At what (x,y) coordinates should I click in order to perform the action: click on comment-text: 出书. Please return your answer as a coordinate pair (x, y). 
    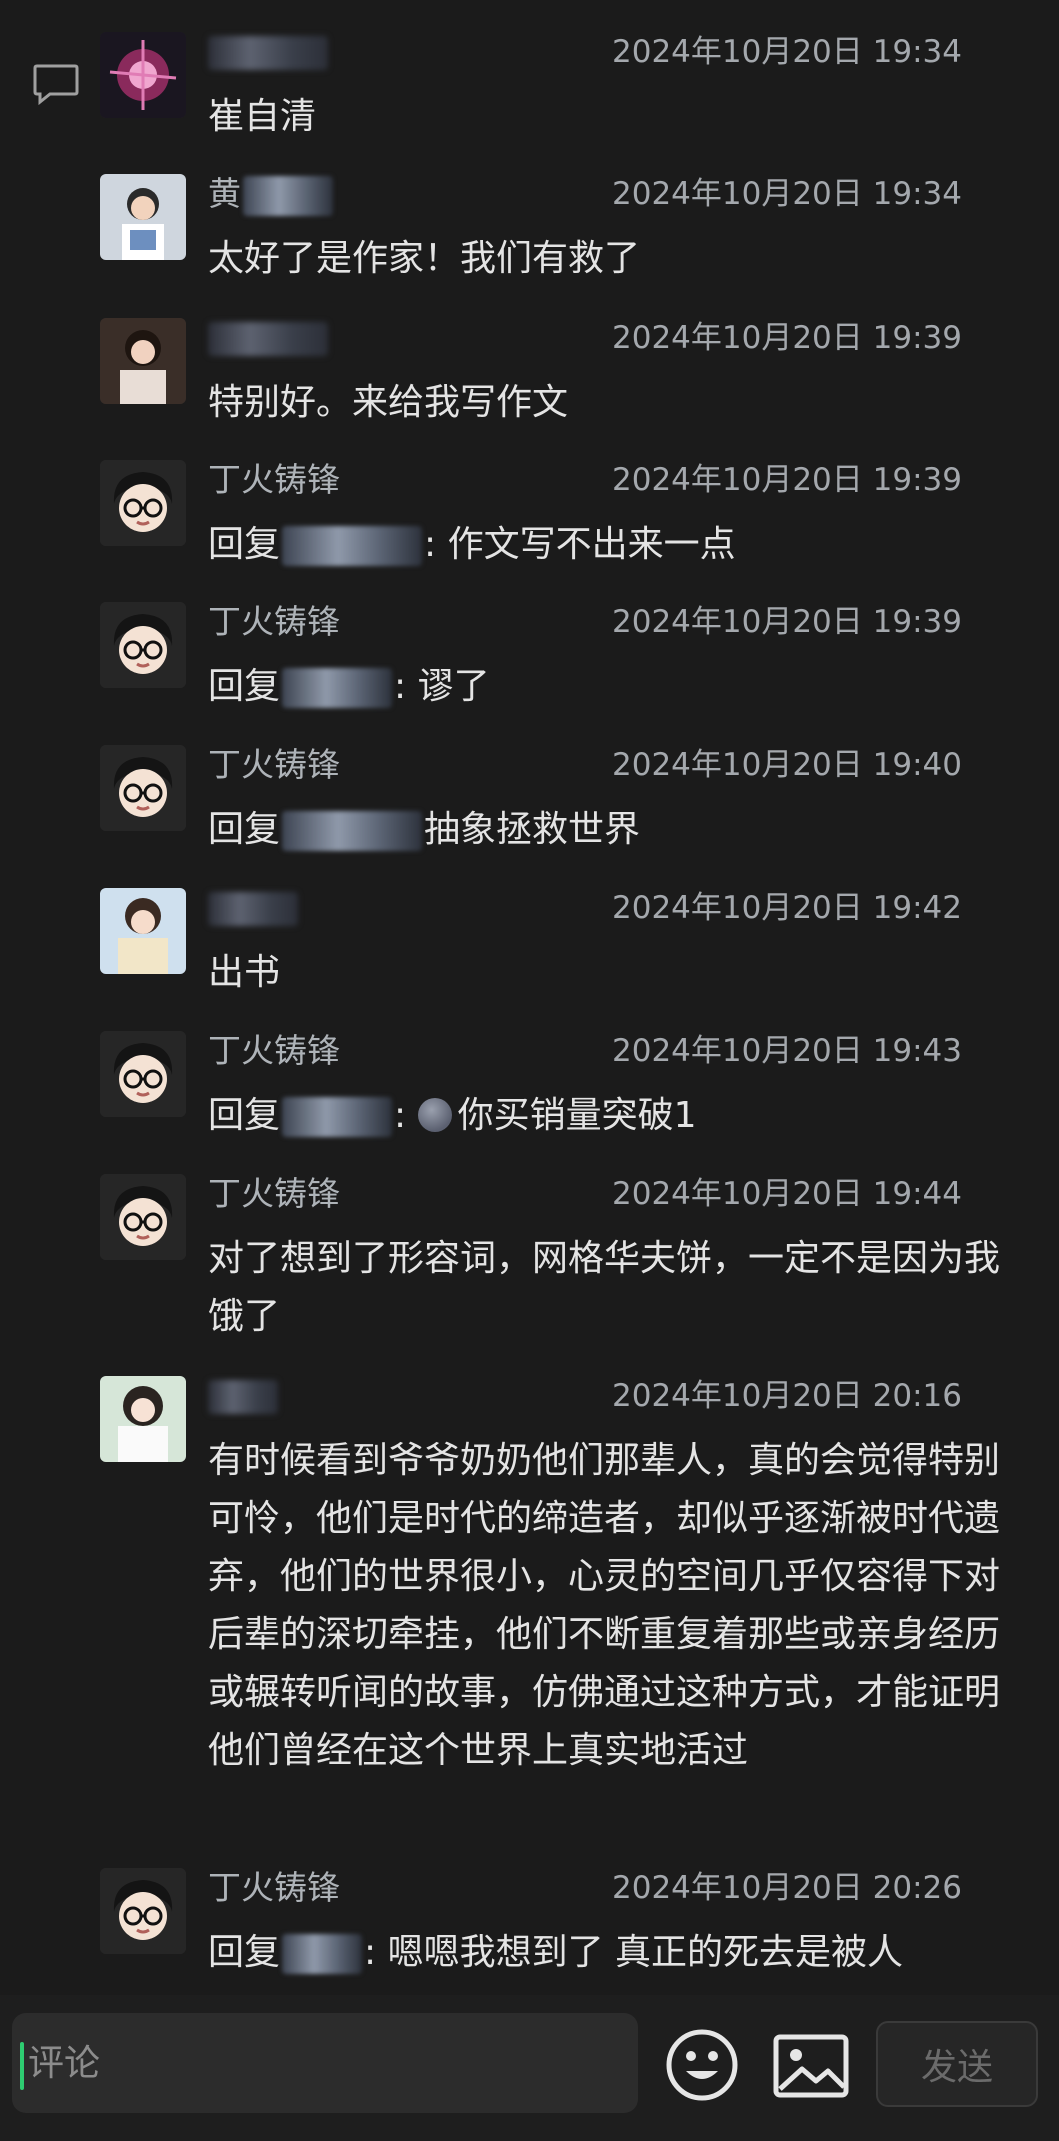
    Looking at the image, I should click on (244, 972).